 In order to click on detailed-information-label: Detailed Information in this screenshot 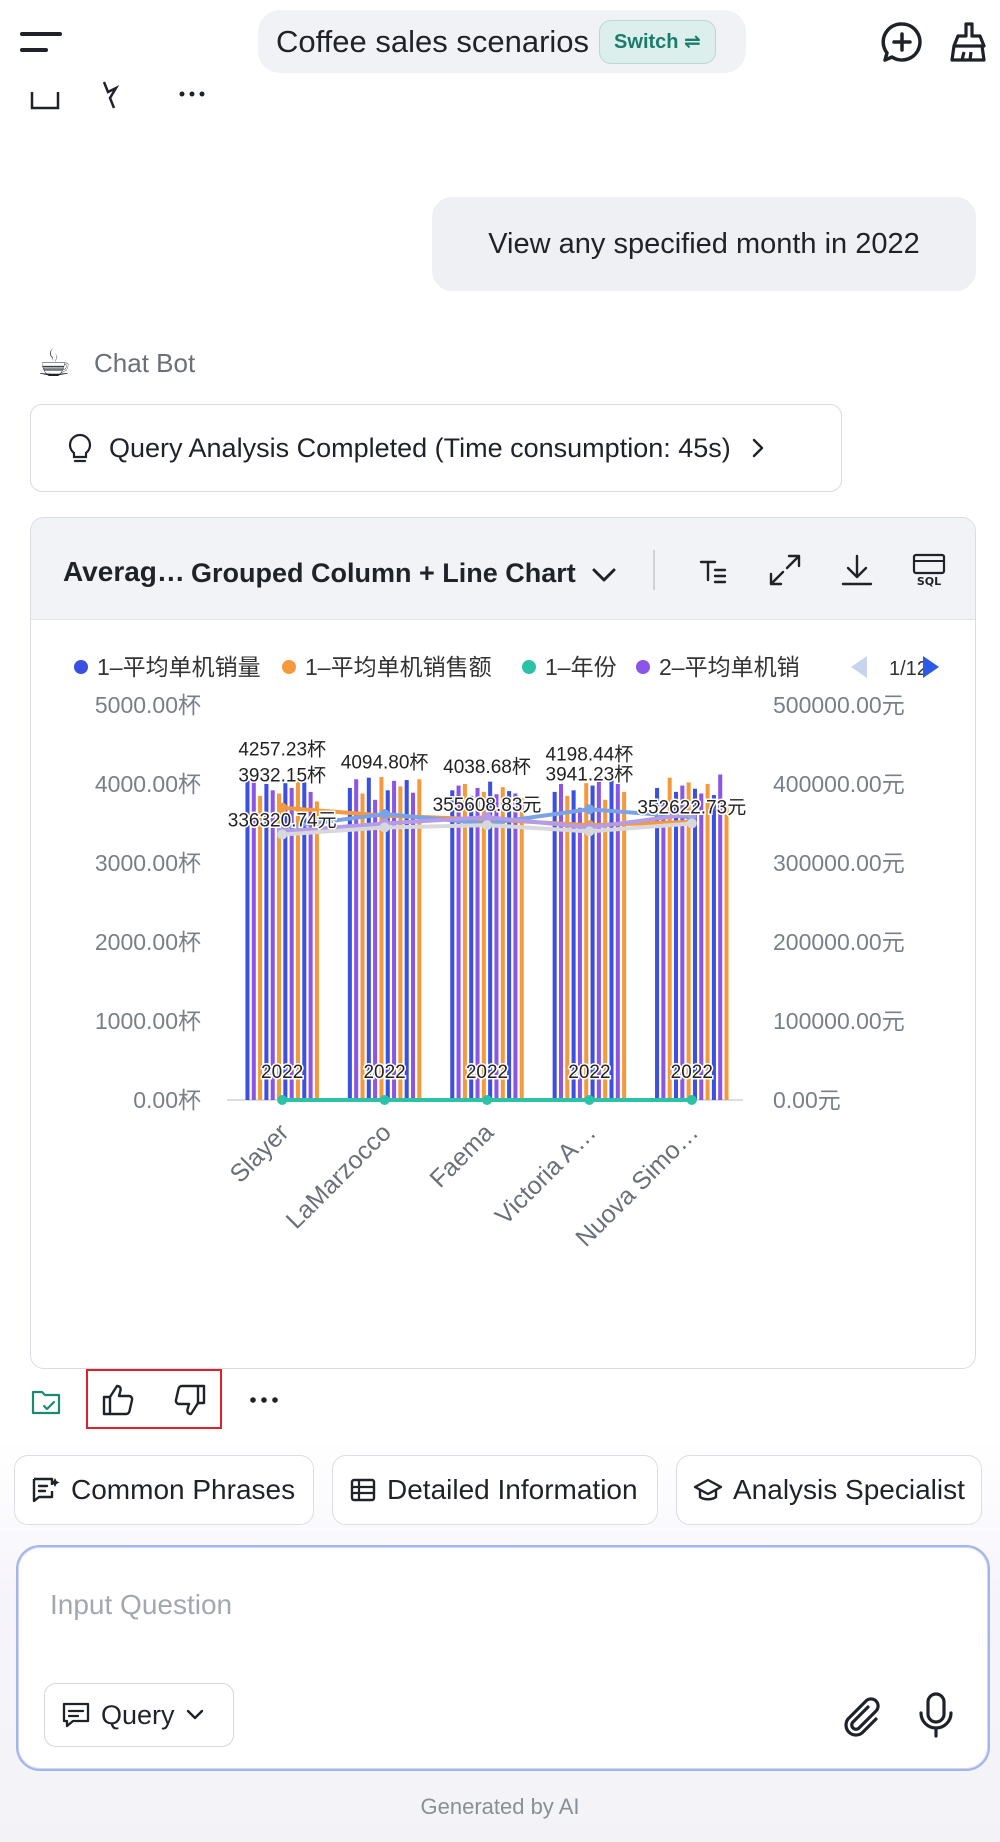, I will do `click(512, 1489)`.